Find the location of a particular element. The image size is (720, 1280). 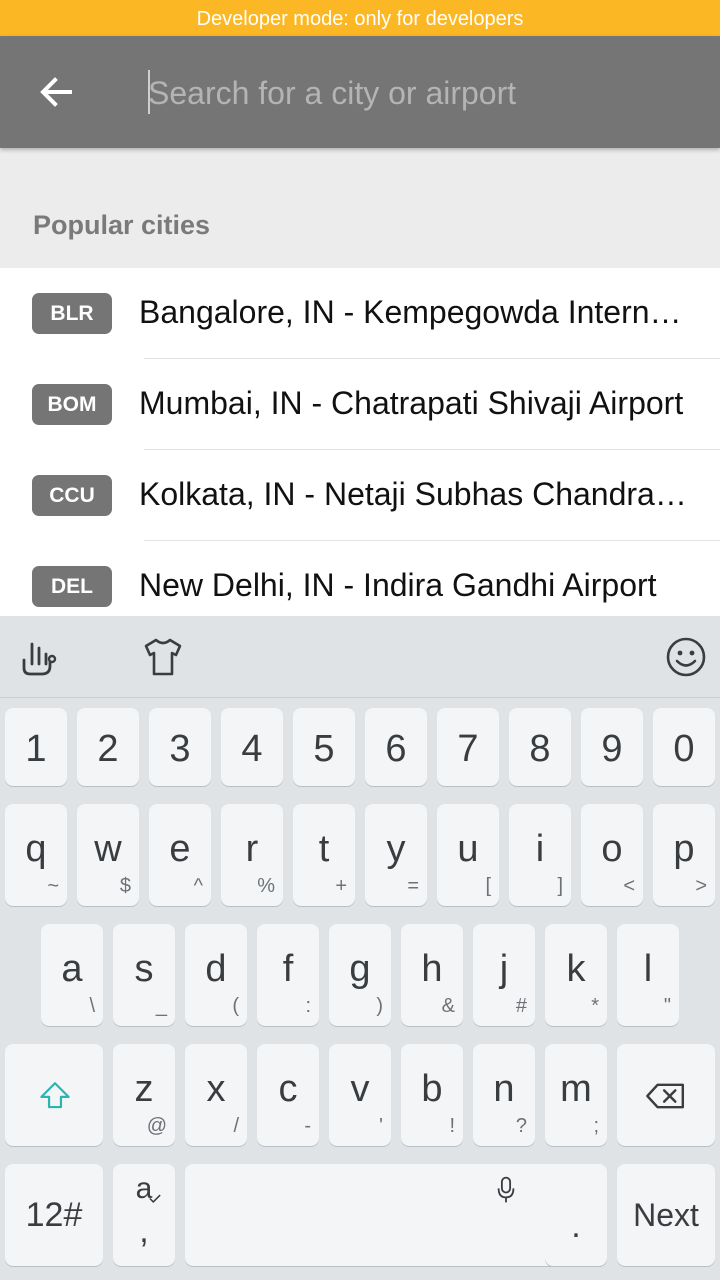

key-label: f is located at coordinates (288, 969).